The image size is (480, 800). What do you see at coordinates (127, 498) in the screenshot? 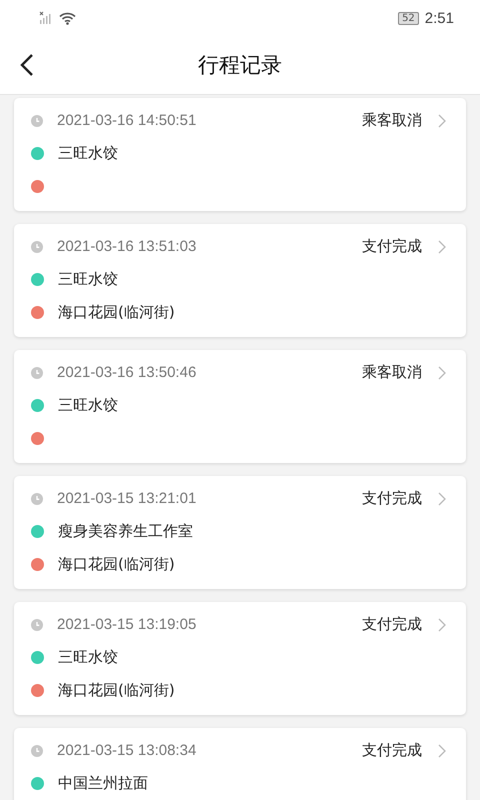
I see `trip-time: 2021-03-15 13:21:01` at bounding box center [127, 498].